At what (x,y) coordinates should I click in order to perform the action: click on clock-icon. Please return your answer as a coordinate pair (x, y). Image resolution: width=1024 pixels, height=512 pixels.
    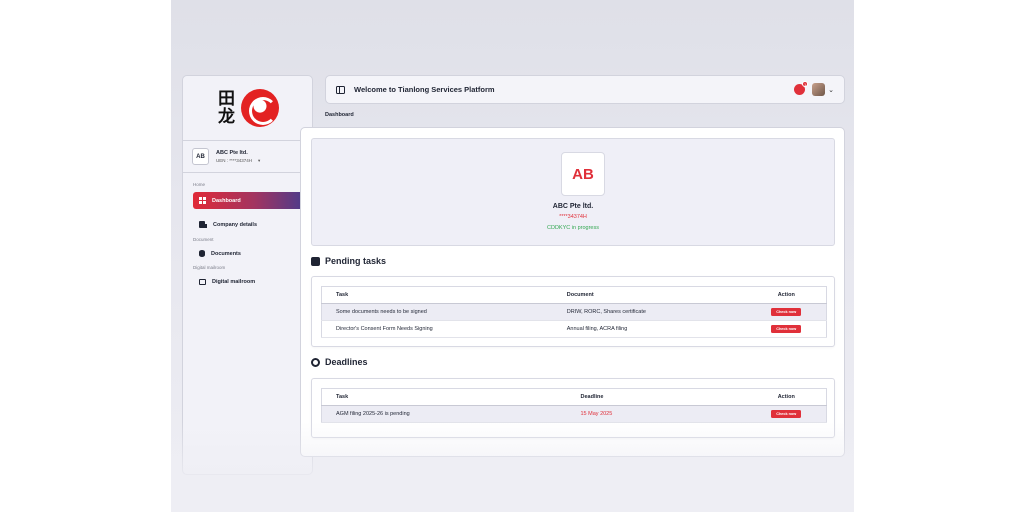
    Looking at the image, I should click on (315, 362).